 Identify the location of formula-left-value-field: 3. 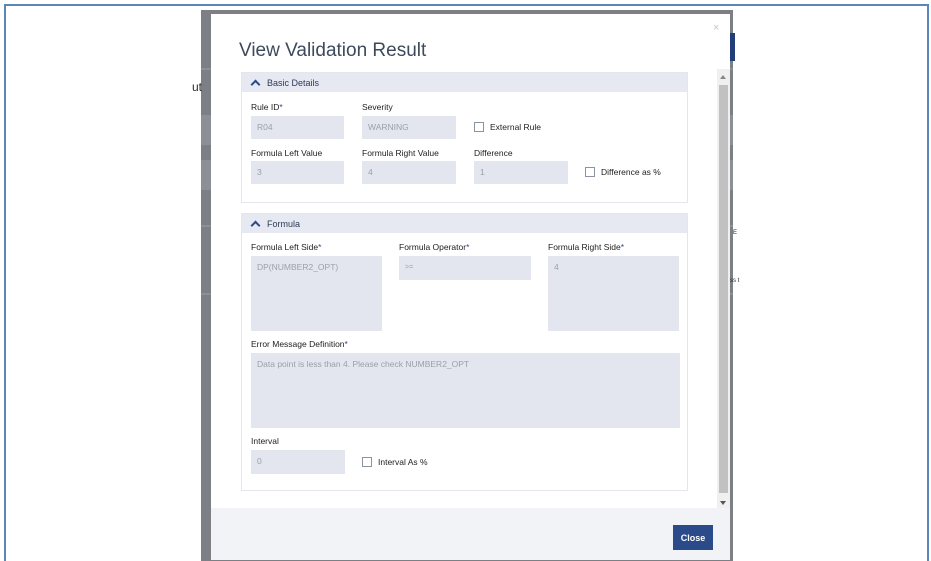
(297, 172).